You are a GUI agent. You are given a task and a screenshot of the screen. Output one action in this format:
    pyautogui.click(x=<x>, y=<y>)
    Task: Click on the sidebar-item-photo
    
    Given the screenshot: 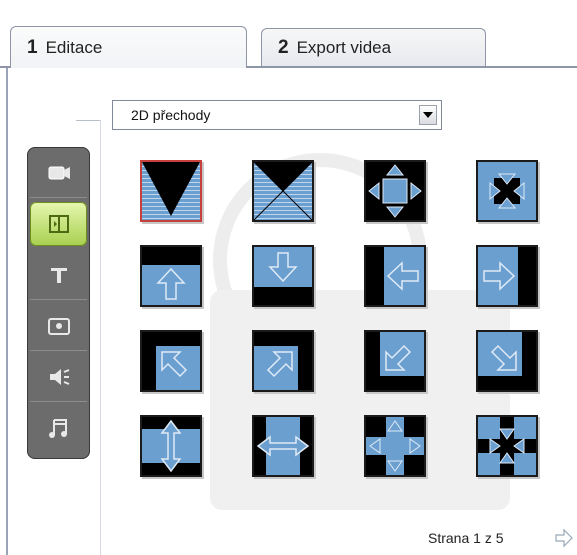 What is the action you would take?
    pyautogui.click(x=58, y=327)
    